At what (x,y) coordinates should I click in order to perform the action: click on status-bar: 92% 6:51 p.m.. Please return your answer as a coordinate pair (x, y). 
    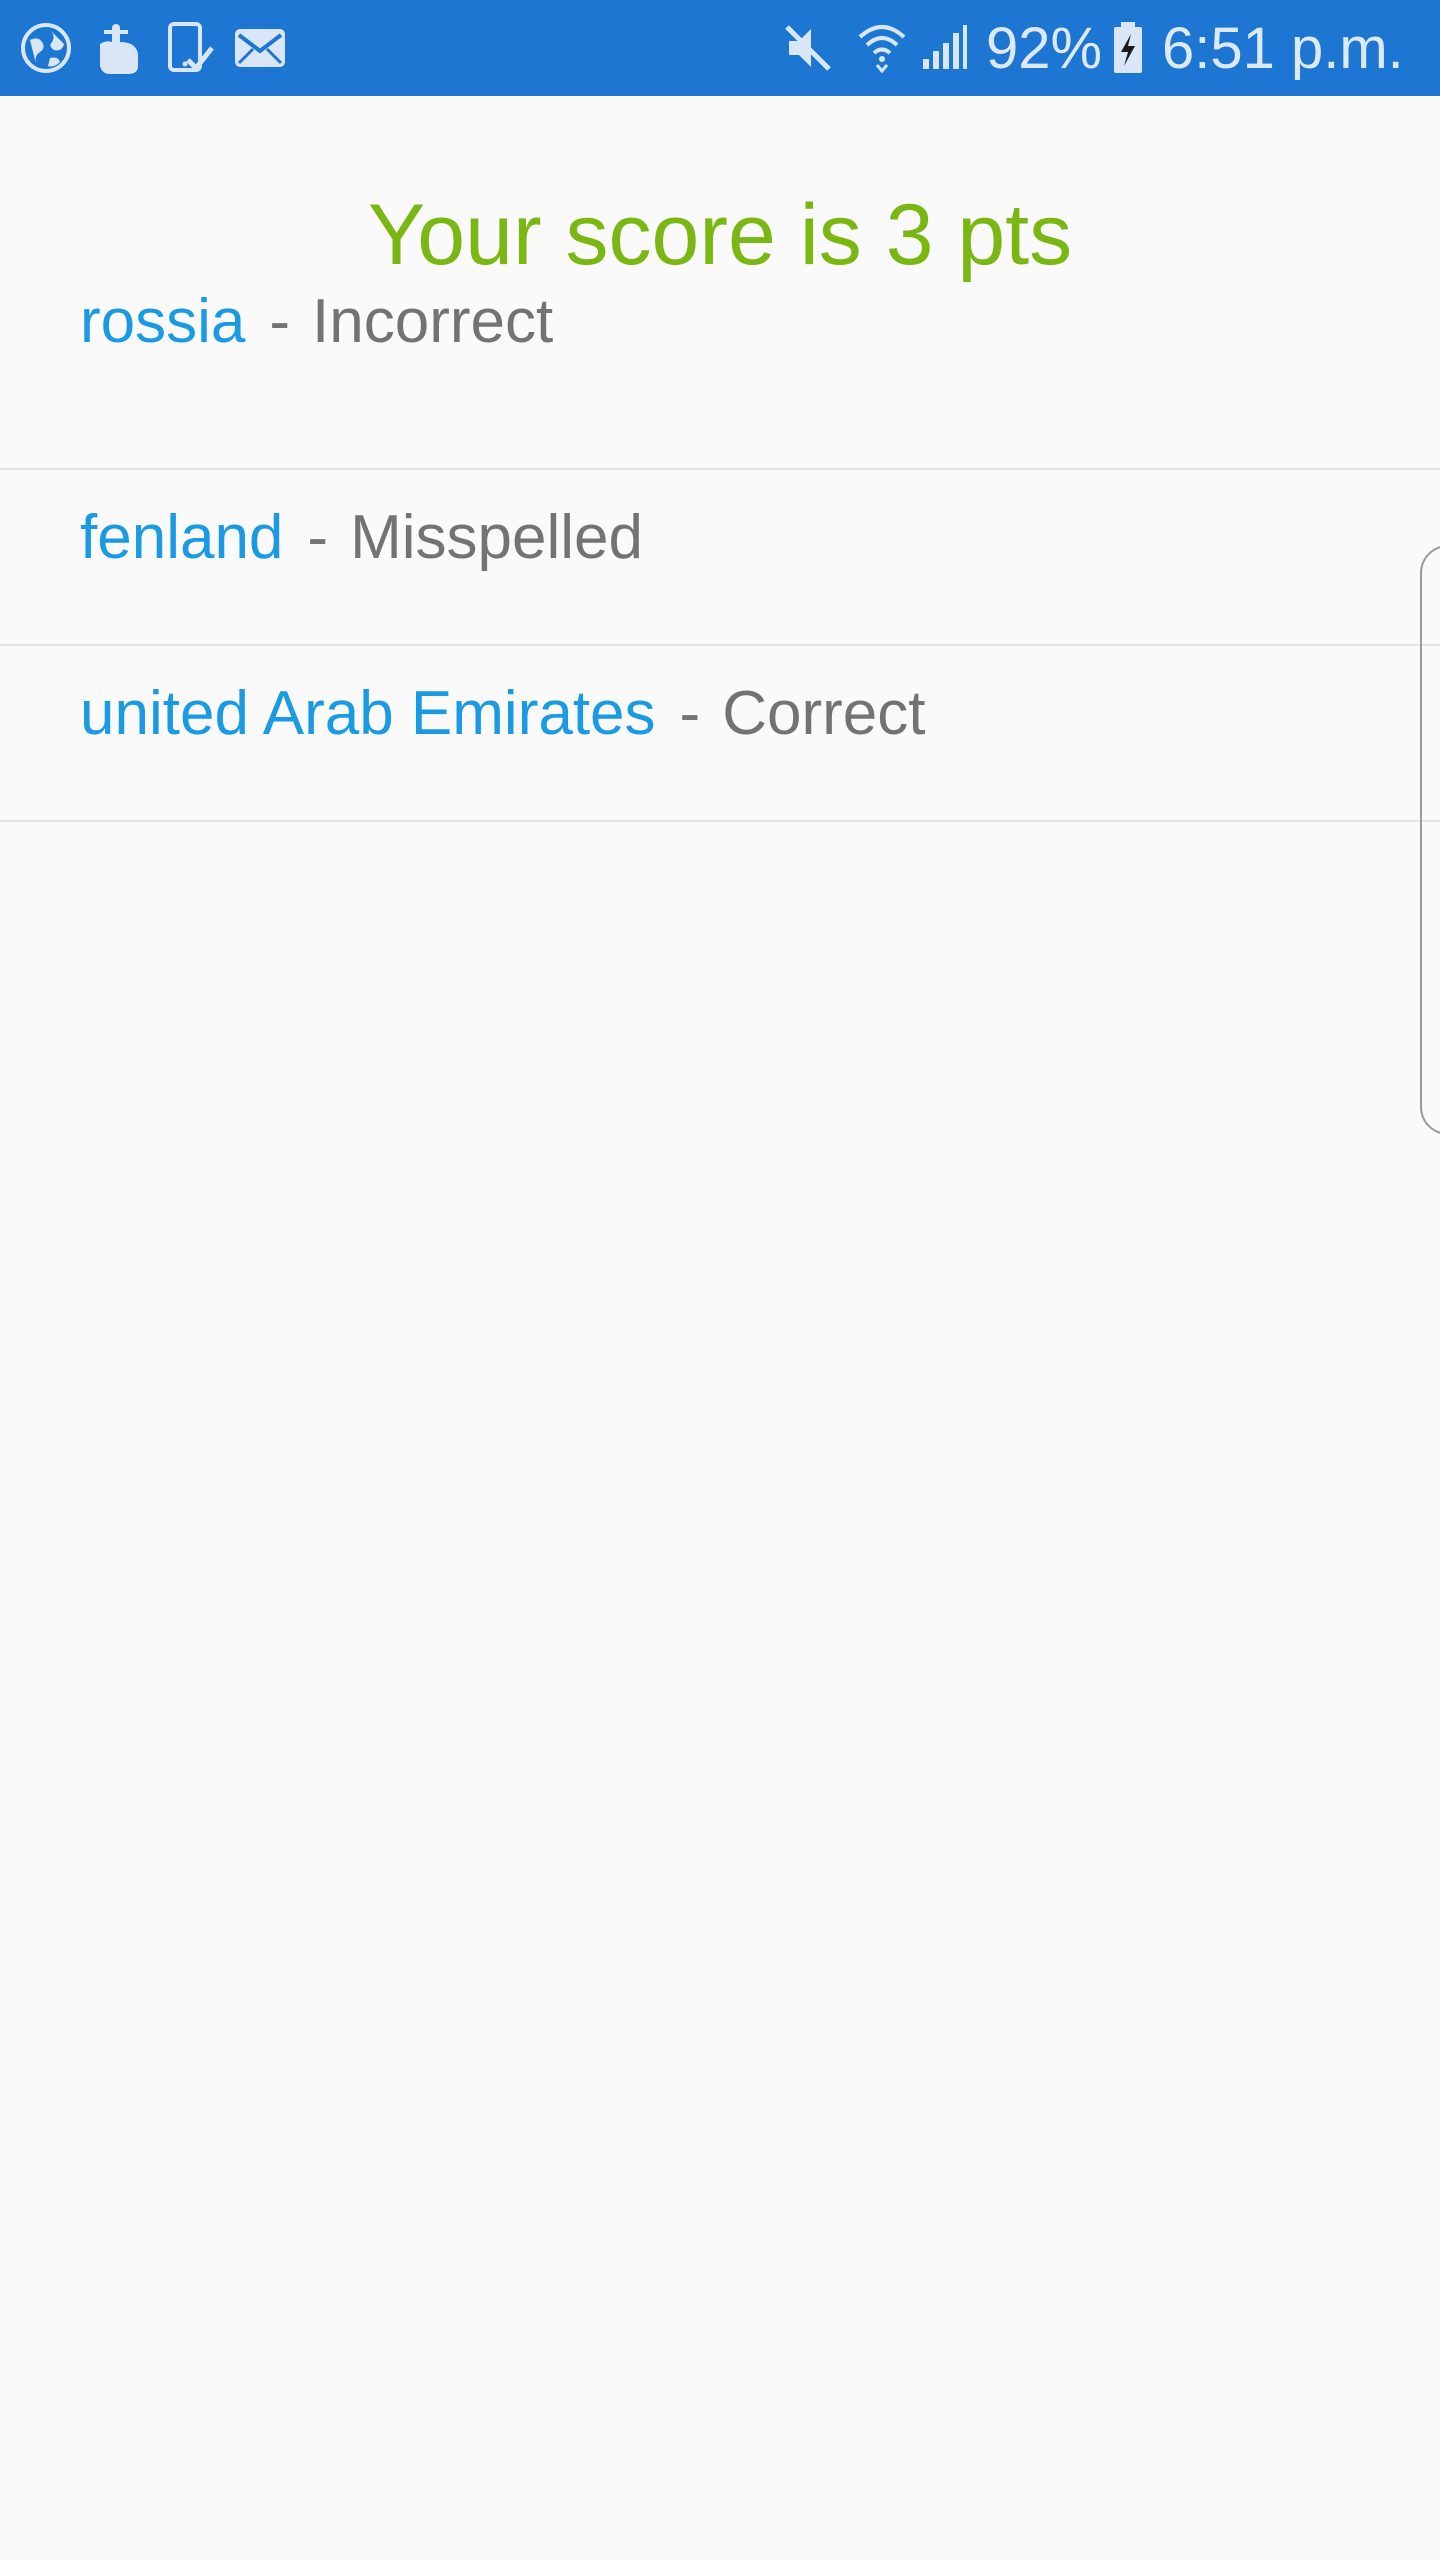
    Looking at the image, I should click on (720, 48).